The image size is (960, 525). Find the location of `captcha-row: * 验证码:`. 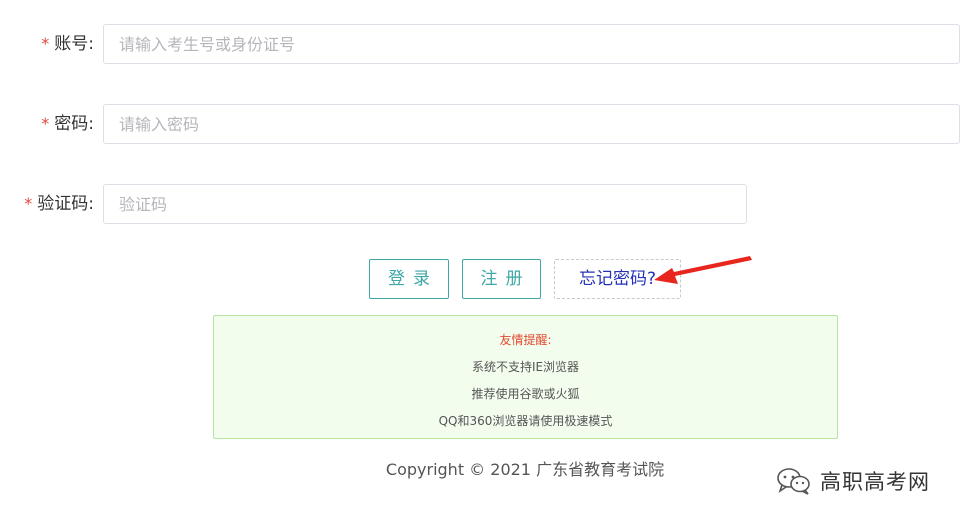

captcha-row: * 验证码: is located at coordinates (480, 204).